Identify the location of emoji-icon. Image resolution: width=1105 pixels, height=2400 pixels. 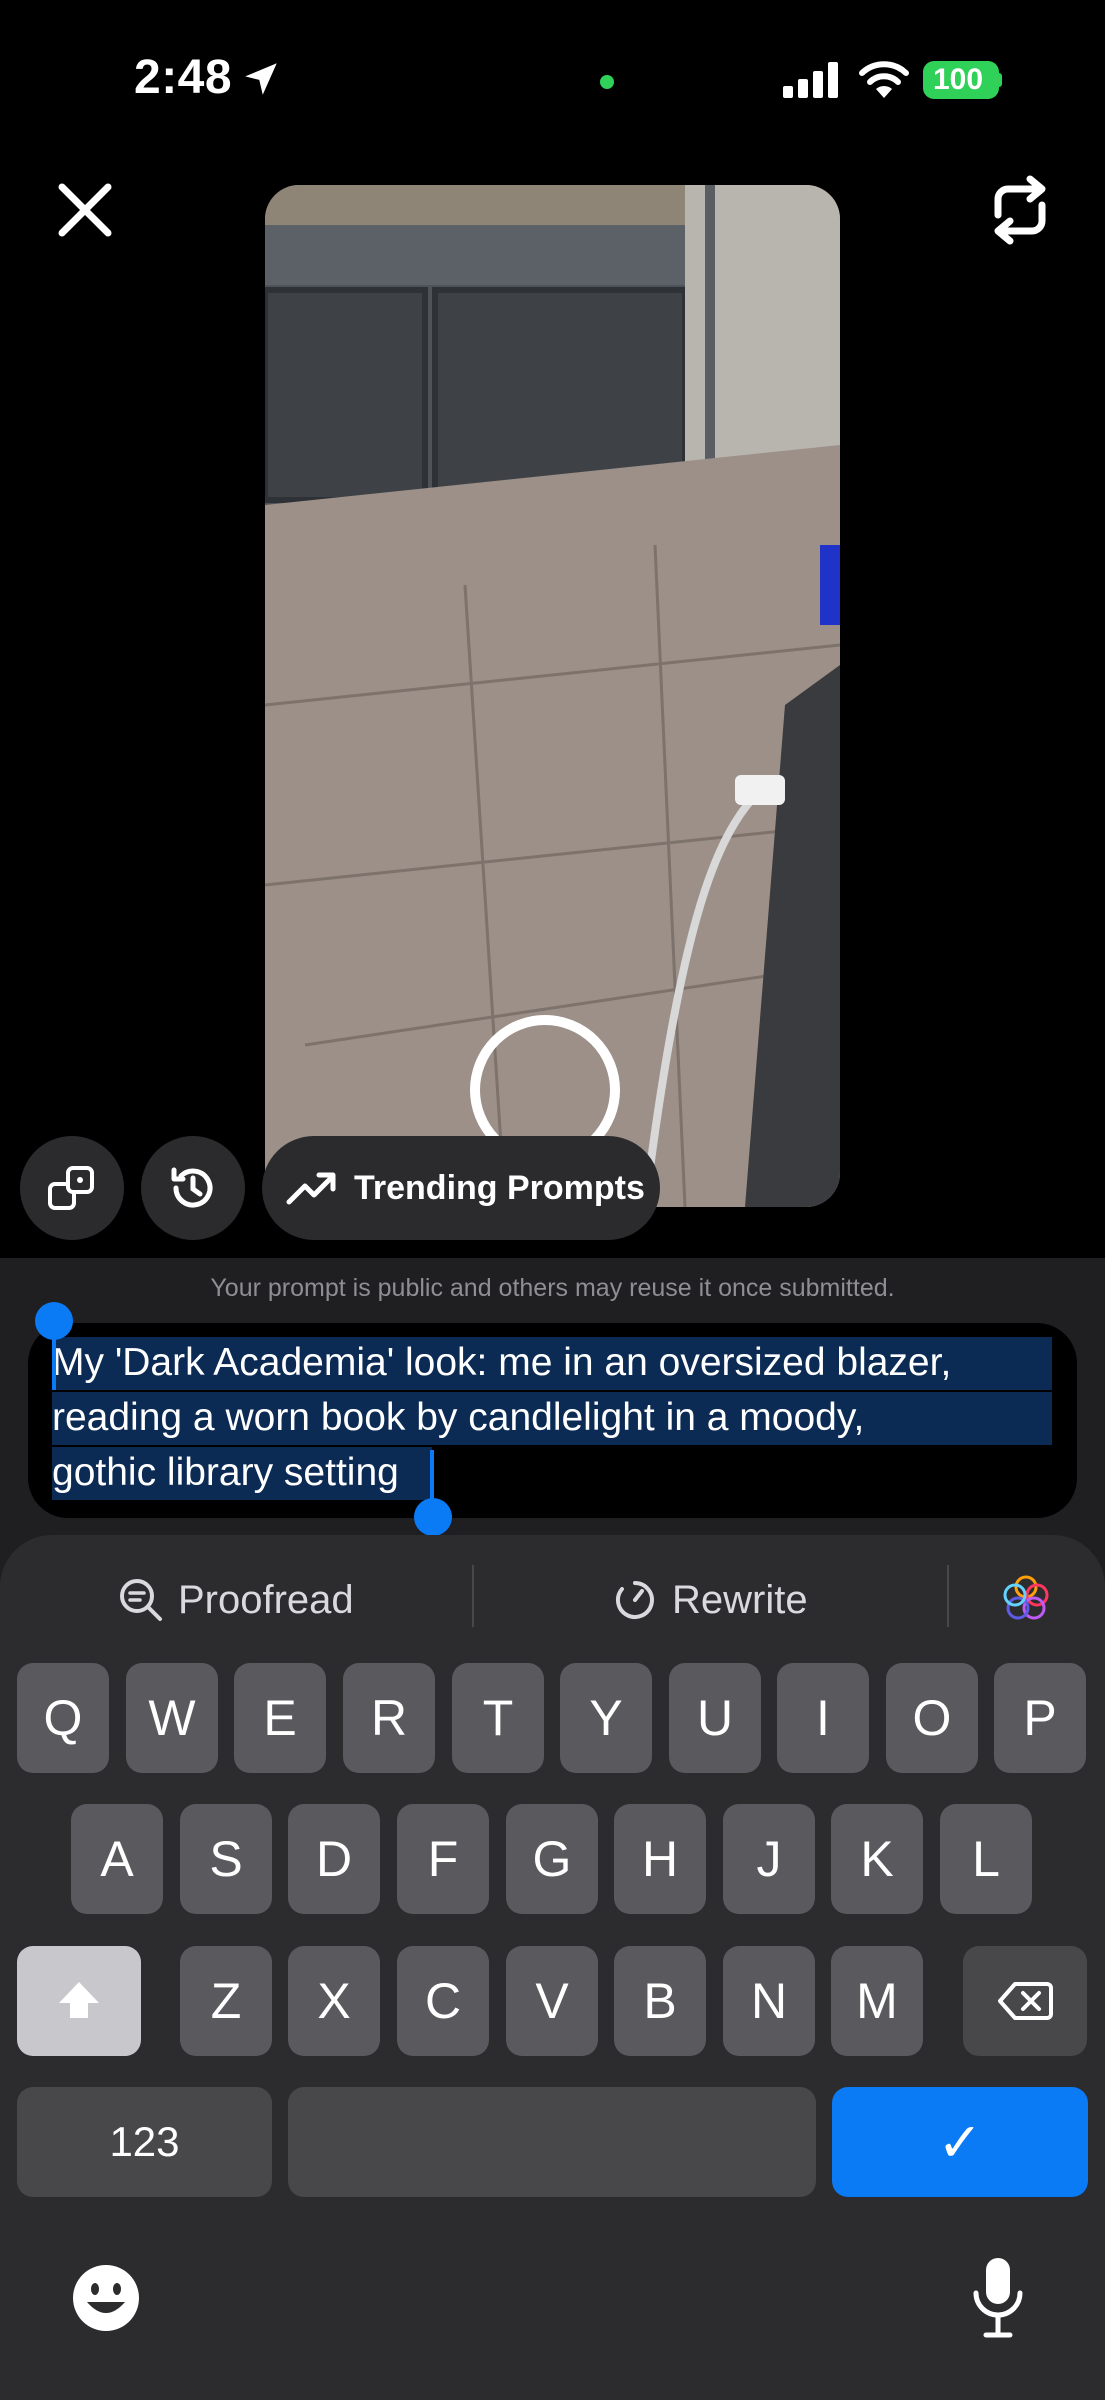
(106, 2298).